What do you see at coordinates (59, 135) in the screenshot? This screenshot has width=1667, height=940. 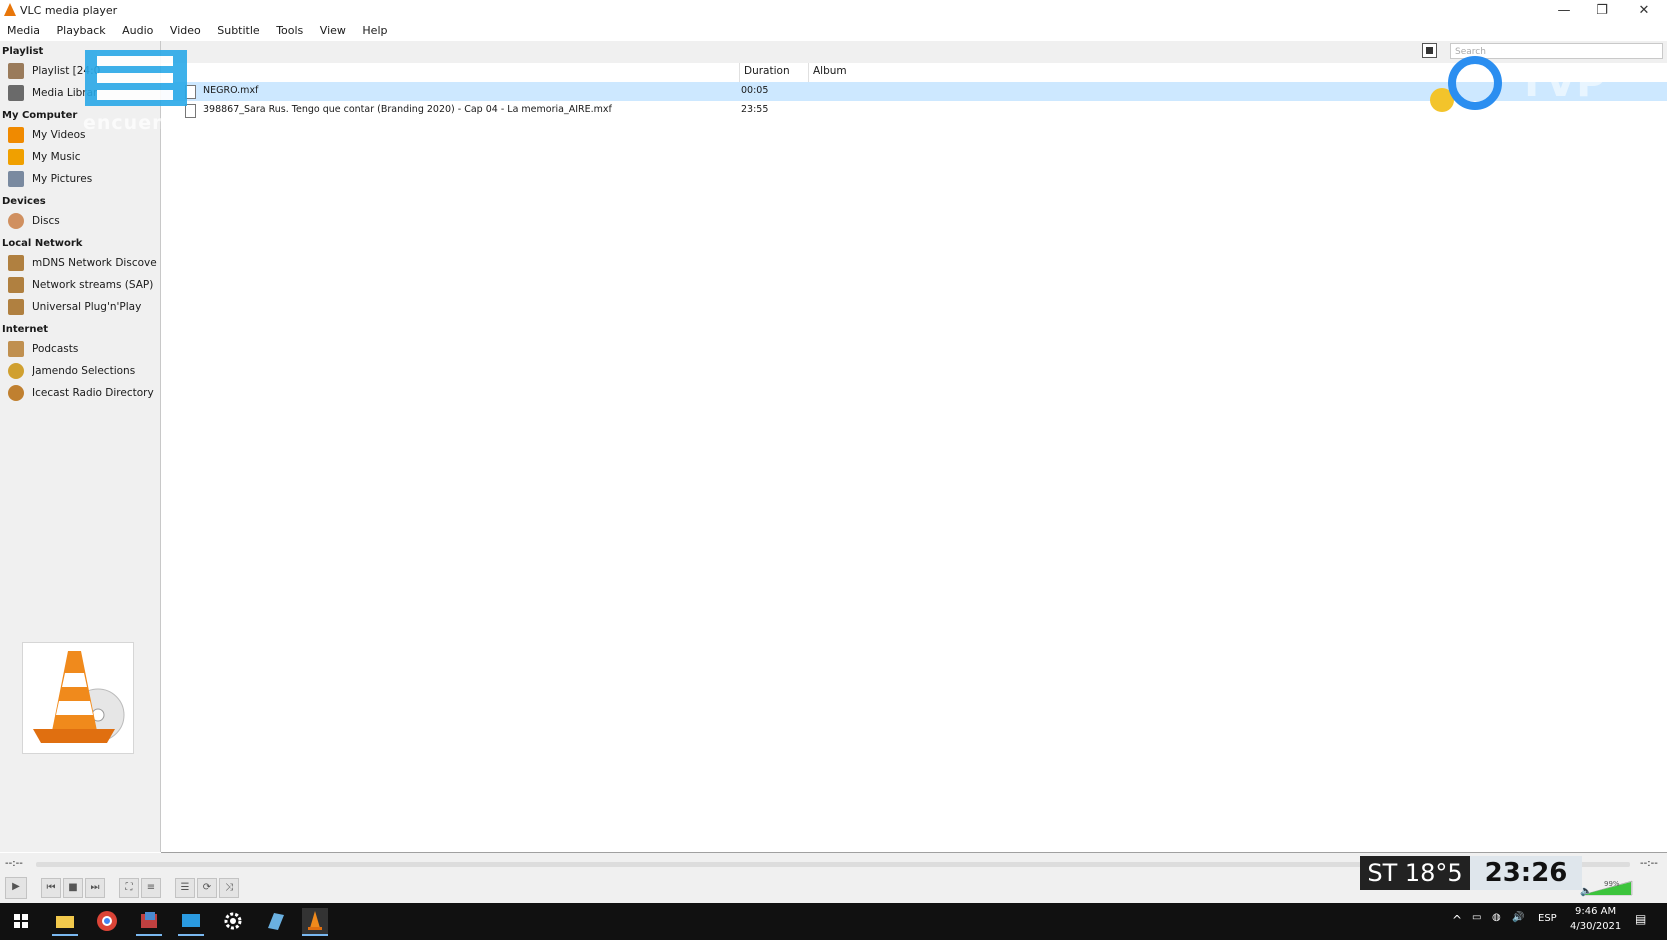 I see `sidebar-item-label: My Videos` at bounding box center [59, 135].